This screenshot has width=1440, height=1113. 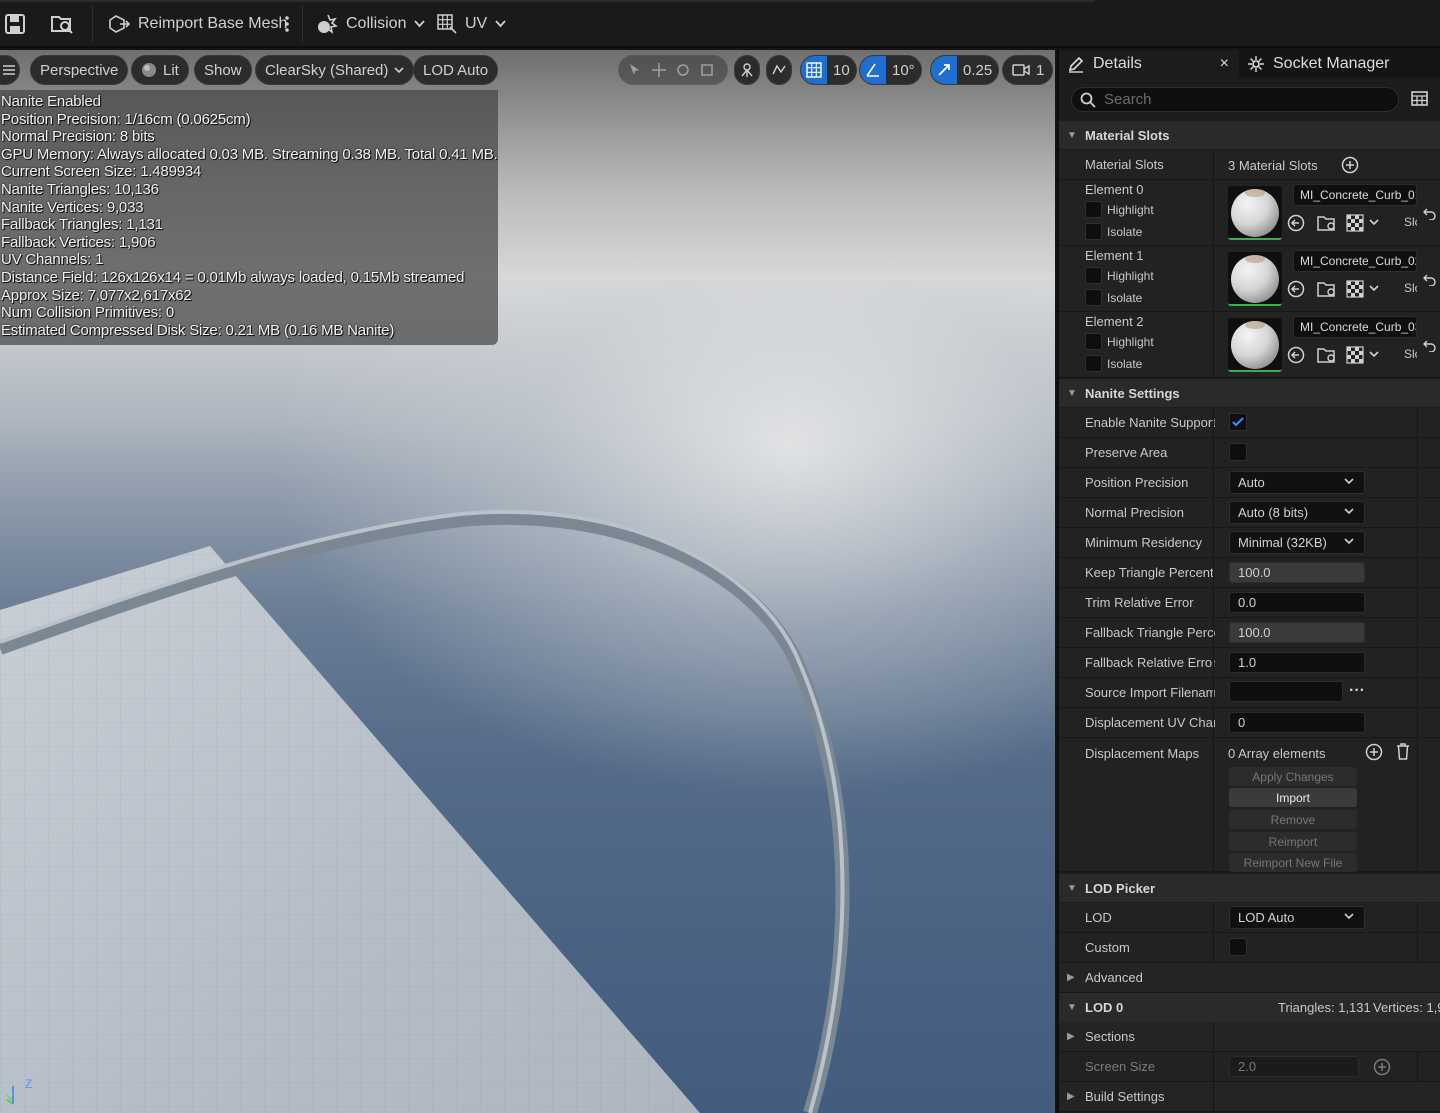 I want to click on fallback-triangle-slider: 100.0, so click(x=1297, y=632).